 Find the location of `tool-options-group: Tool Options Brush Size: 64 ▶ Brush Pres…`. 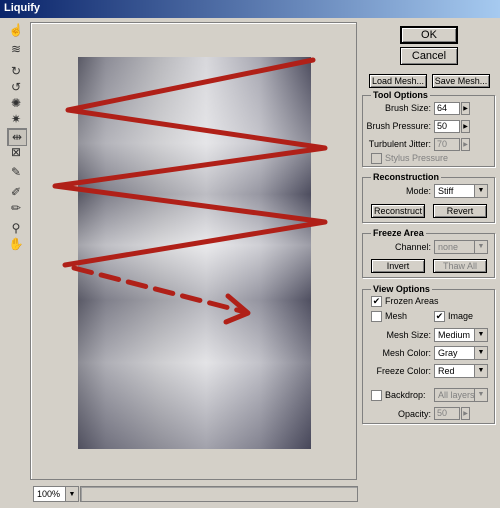

tool-options-group: Tool Options Brush Size: 64 ▶ Brush Pres… is located at coordinates (428, 128).